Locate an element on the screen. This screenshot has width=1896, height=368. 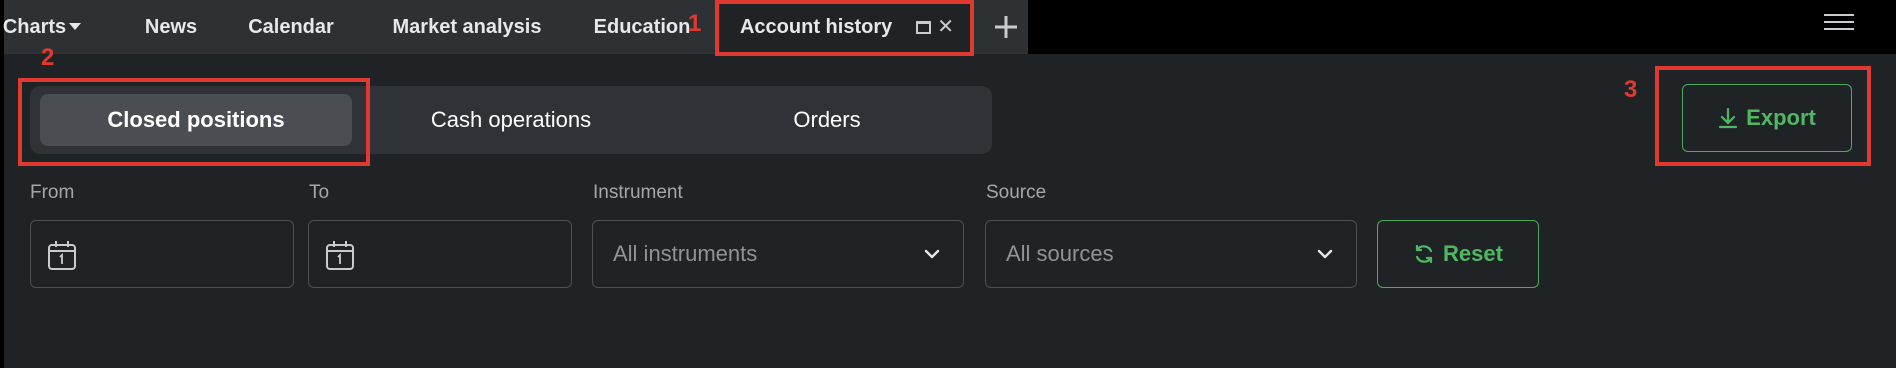
annotation-number-1: 1 is located at coordinates (695, 23).